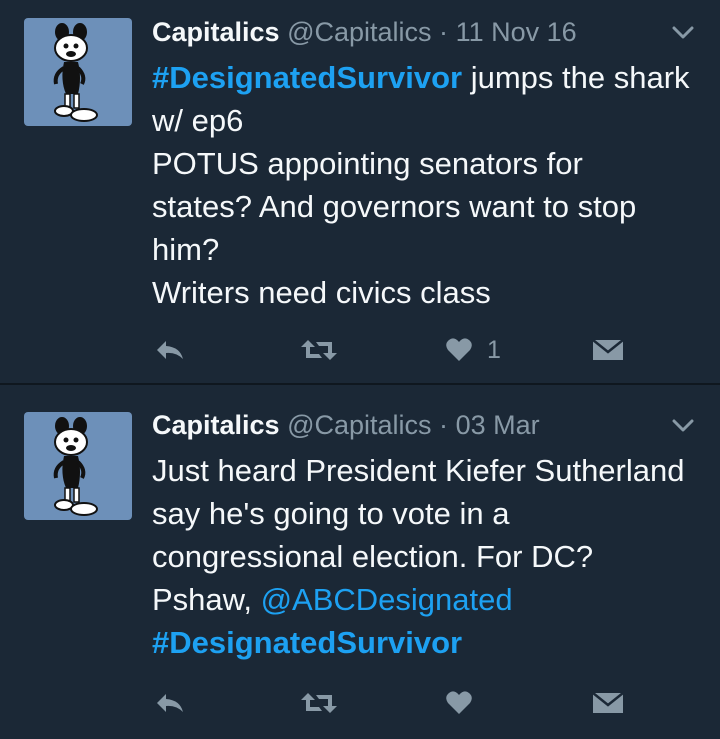  Describe the element at coordinates (473, 350) in the screenshot. I see `like-button: 1` at that location.